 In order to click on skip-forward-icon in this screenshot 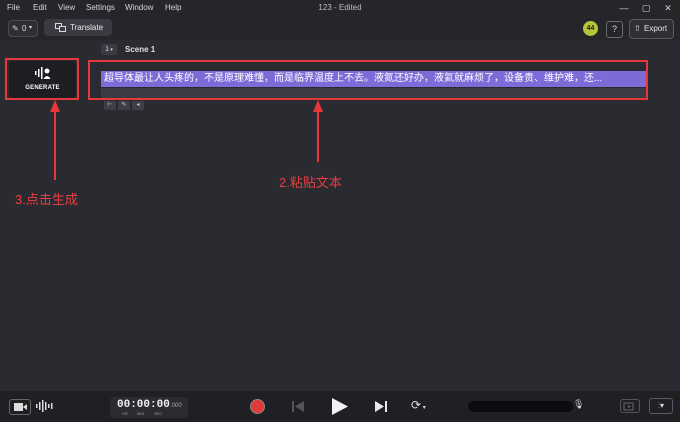, I will do `click(381, 406)`.